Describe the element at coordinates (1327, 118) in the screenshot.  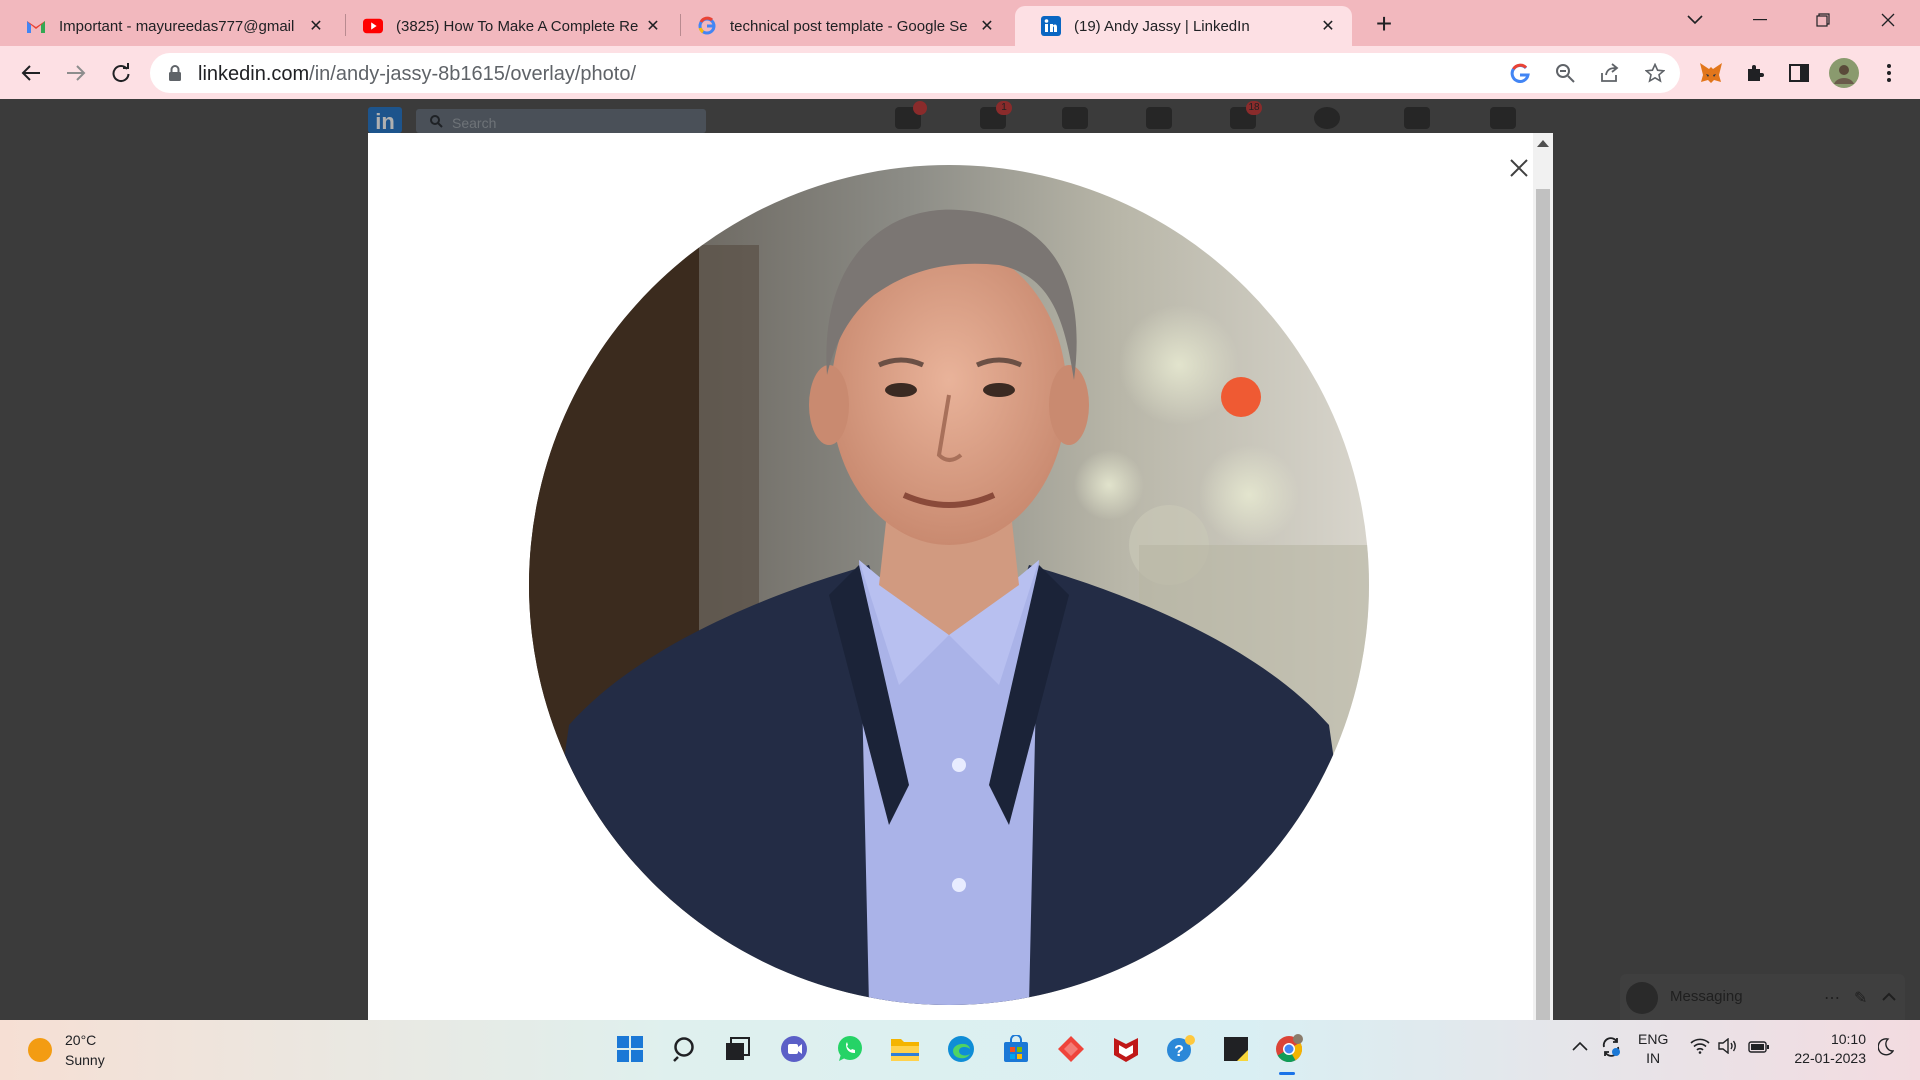
I see `linkedin-me-avatar` at that location.